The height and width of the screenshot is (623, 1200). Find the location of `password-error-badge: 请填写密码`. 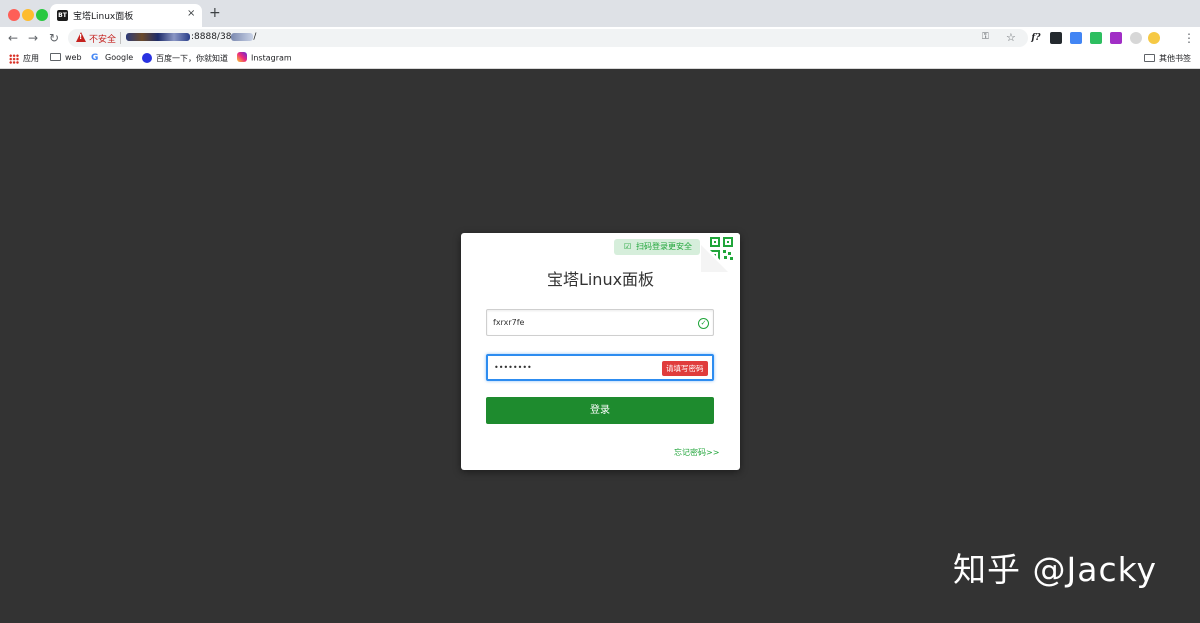

password-error-badge: 请填写密码 is located at coordinates (685, 368).